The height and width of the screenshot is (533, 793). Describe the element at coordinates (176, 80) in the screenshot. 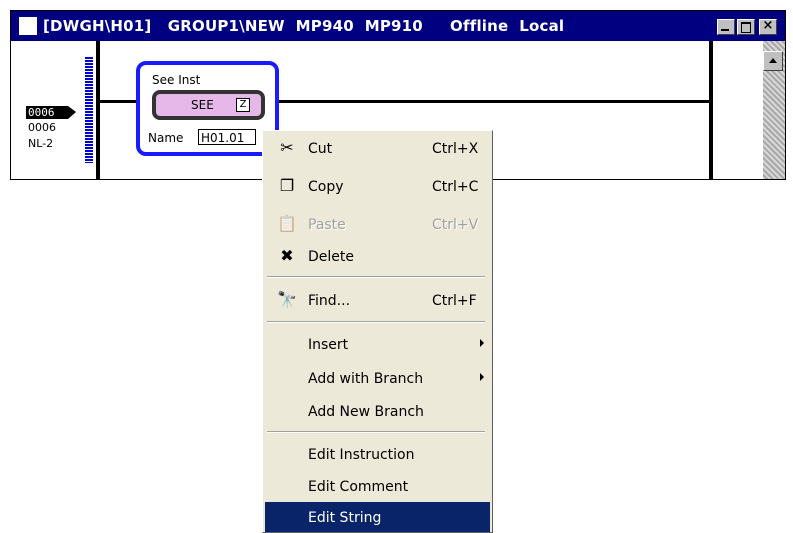

I see `instruction-title: See Inst` at that location.